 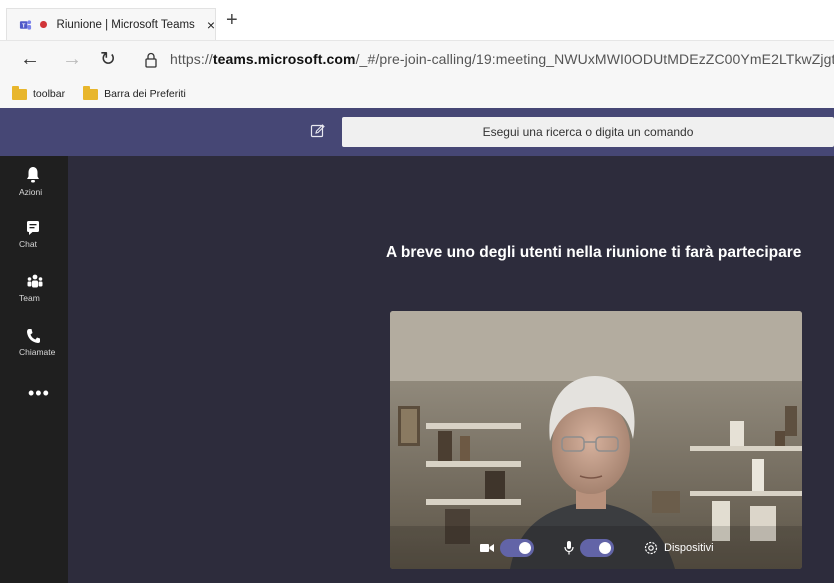 What do you see at coordinates (43, 24) in the screenshot?
I see `recording-dot-icon` at bounding box center [43, 24].